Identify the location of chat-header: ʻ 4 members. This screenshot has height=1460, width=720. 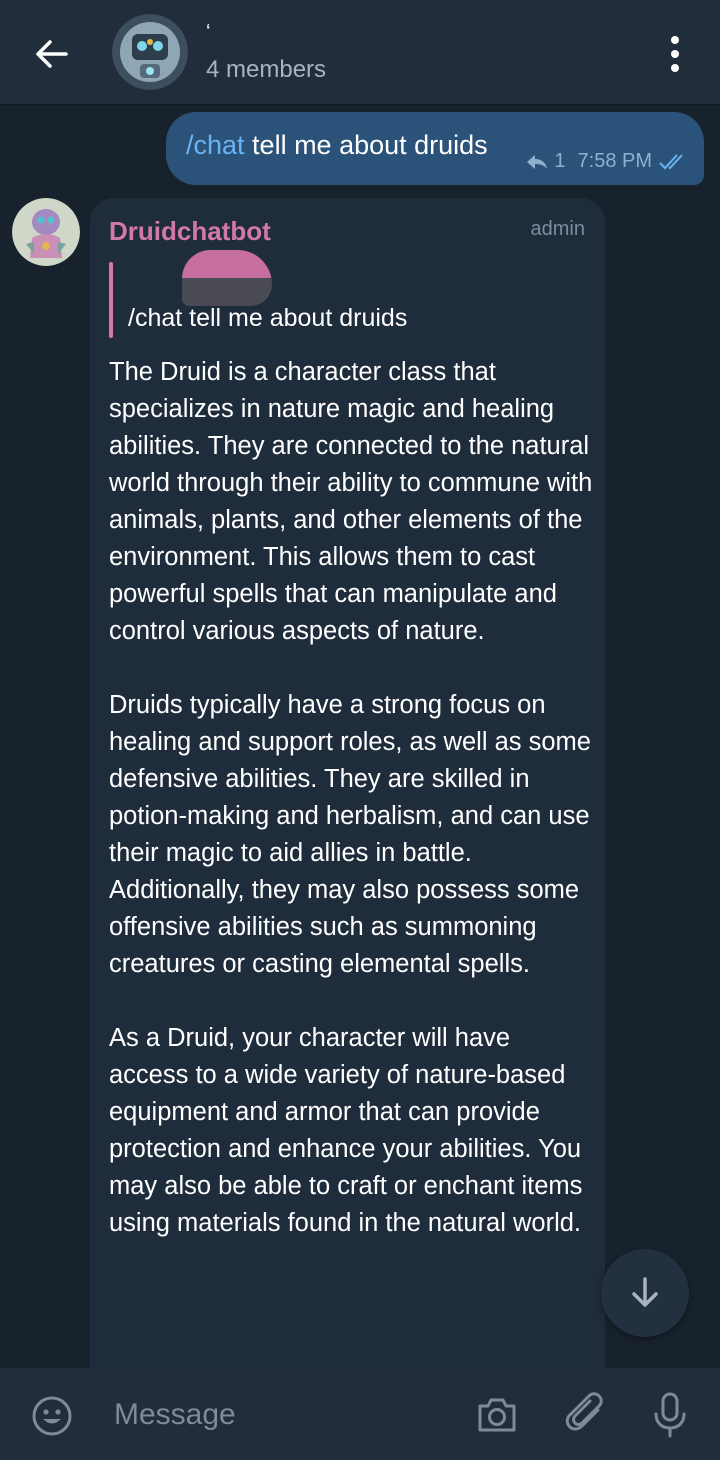
(360, 52).